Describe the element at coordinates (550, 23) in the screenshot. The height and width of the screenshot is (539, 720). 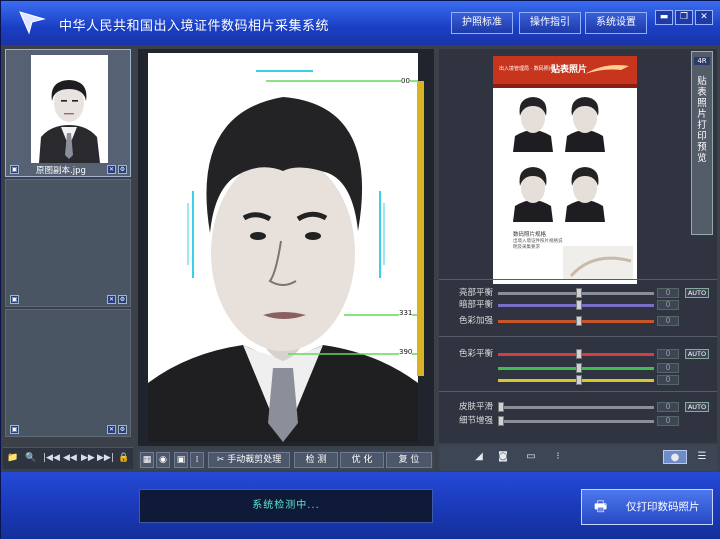
I see `menu-operation-guide: 操作指引` at that location.